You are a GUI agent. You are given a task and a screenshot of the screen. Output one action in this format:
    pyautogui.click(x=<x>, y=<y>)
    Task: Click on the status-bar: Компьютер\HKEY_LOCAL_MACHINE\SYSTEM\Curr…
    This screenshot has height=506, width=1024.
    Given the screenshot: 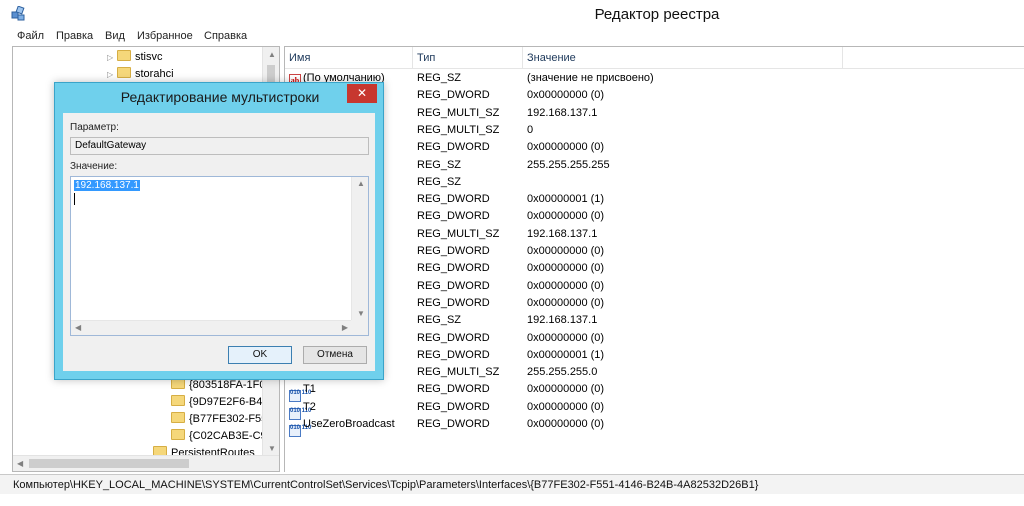 What is the action you would take?
    pyautogui.click(x=512, y=484)
    